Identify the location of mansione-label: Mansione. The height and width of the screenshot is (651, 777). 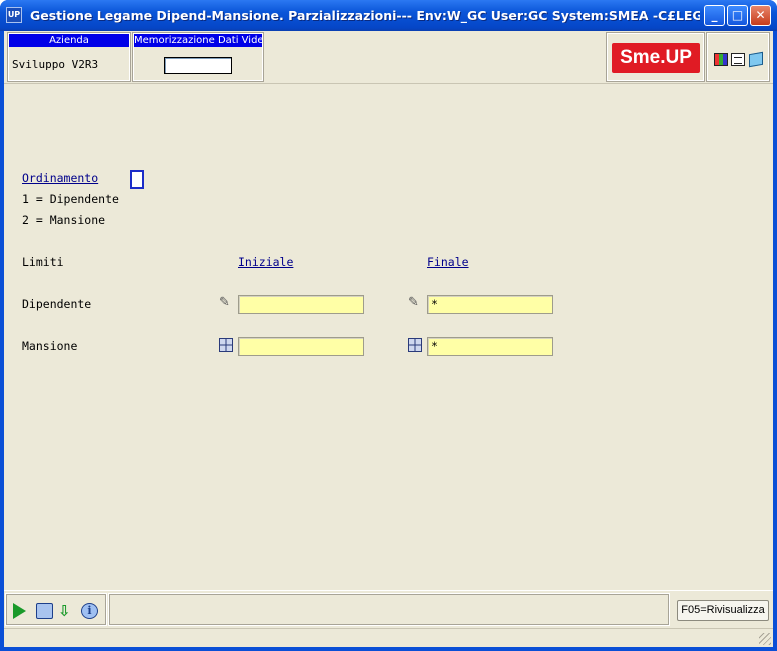
(50, 346).